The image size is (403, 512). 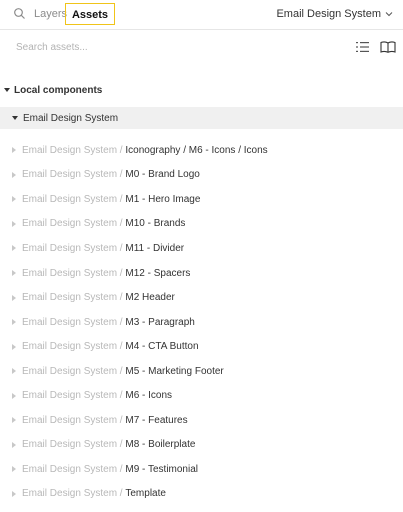 I want to click on list-view-icon, so click(x=362, y=46).